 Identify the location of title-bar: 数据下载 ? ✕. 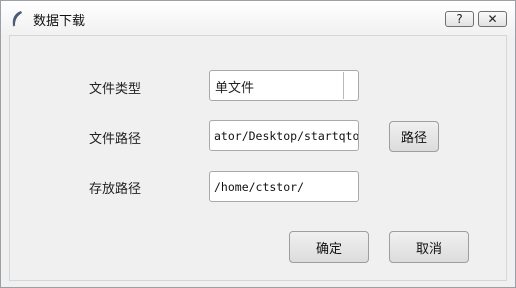
(258, 18).